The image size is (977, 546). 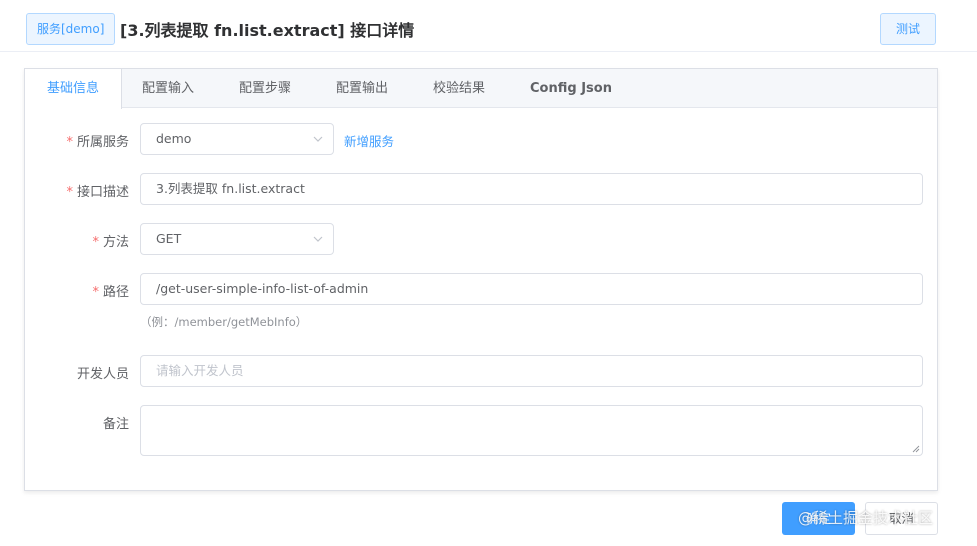 I want to click on tab-bar: 基础信息 配置输入 配置步骤 配置输出 校验结果 Config Json, so click(x=481, y=89).